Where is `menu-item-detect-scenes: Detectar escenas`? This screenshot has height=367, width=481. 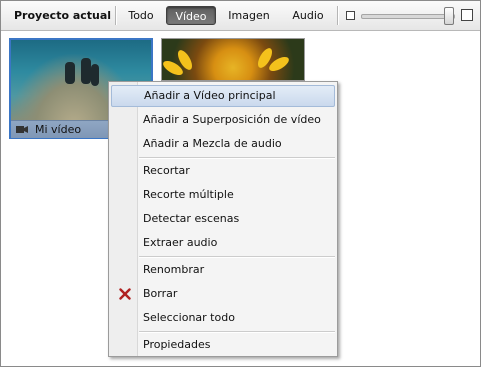 menu-item-detect-scenes: Detectar escenas is located at coordinates (223, 219).